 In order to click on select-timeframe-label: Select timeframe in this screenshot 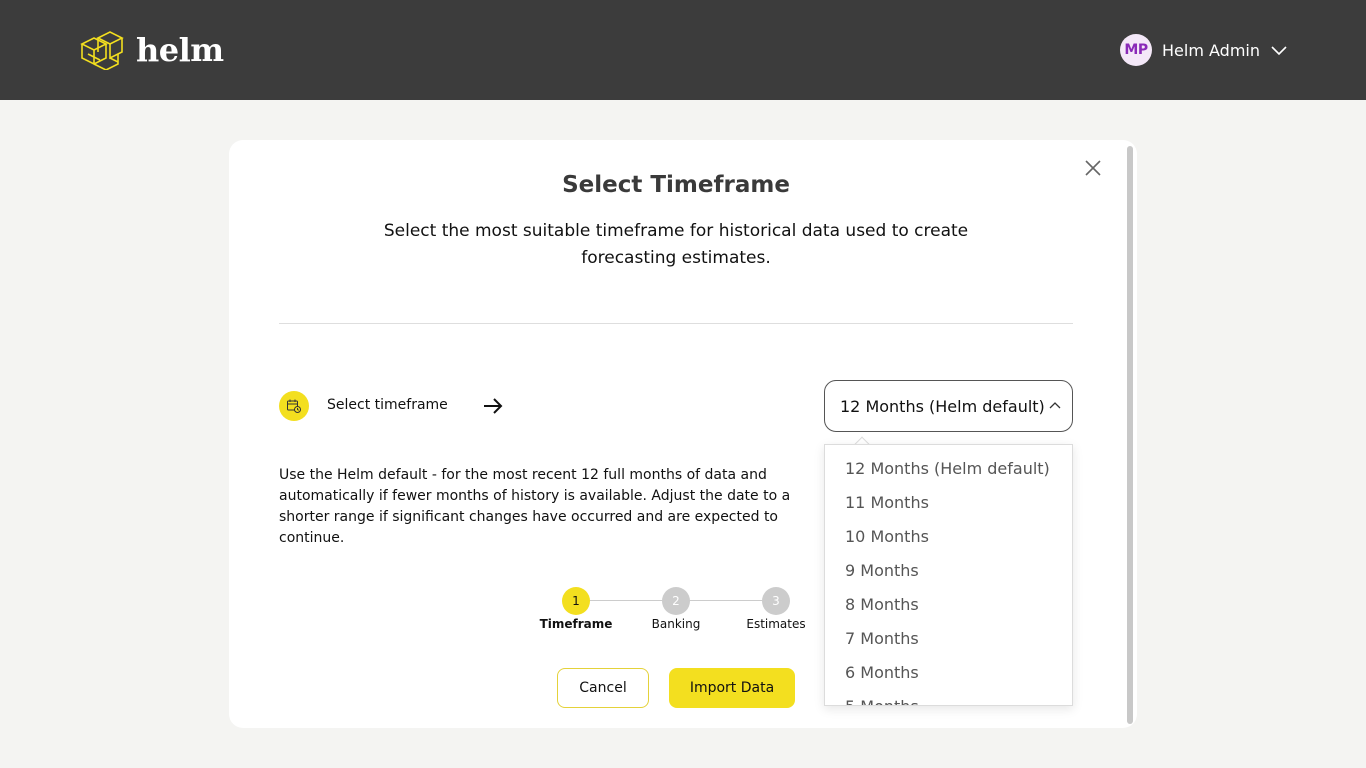, I will do `click(387, 405)`.